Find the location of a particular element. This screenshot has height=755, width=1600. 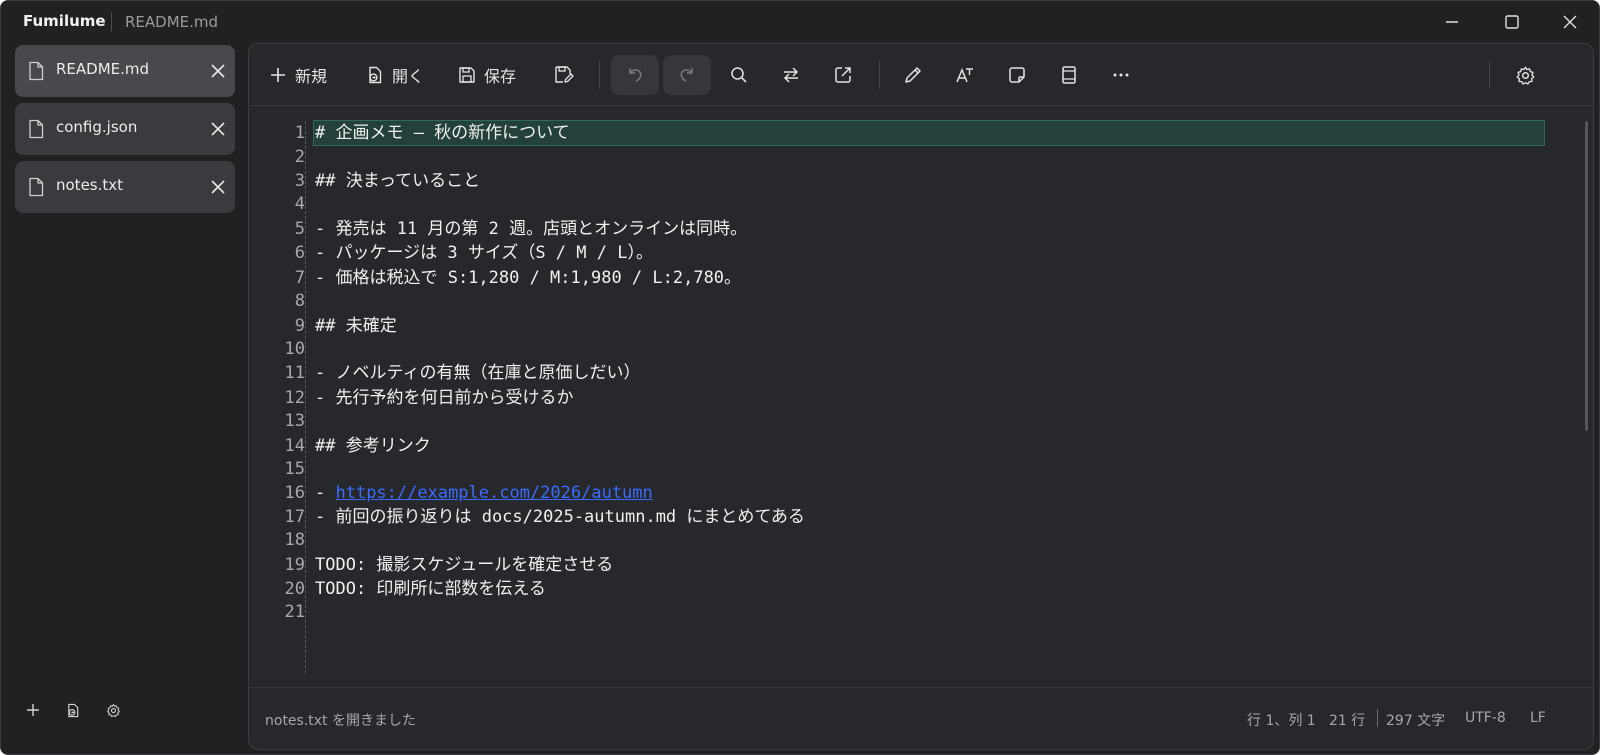

open-external-button is located at coordinates (844, 75).